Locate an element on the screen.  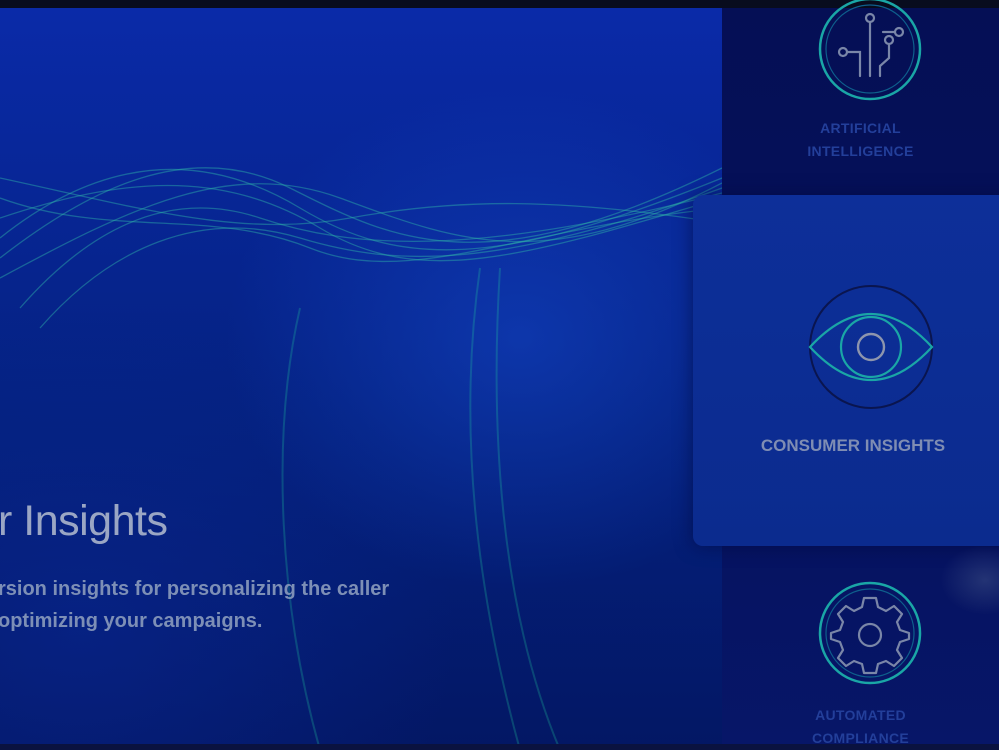
gear-icon is located at coordinates (870, 633).